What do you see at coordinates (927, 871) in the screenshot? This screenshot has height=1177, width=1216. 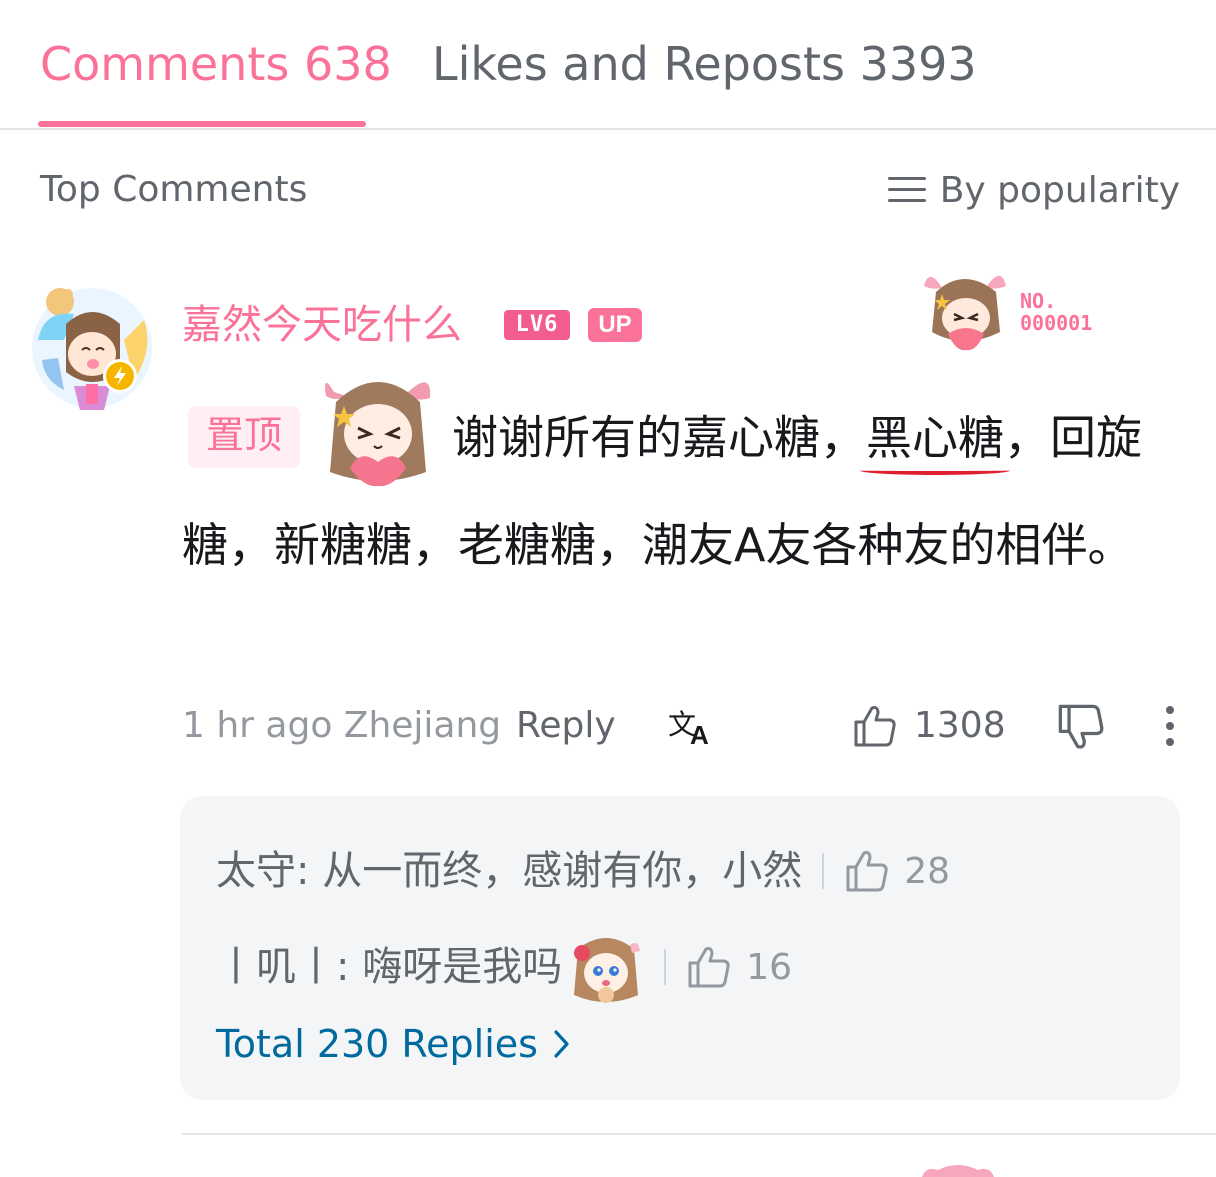 I see `reply-like-count: 28` at bounding box center [927, 871].